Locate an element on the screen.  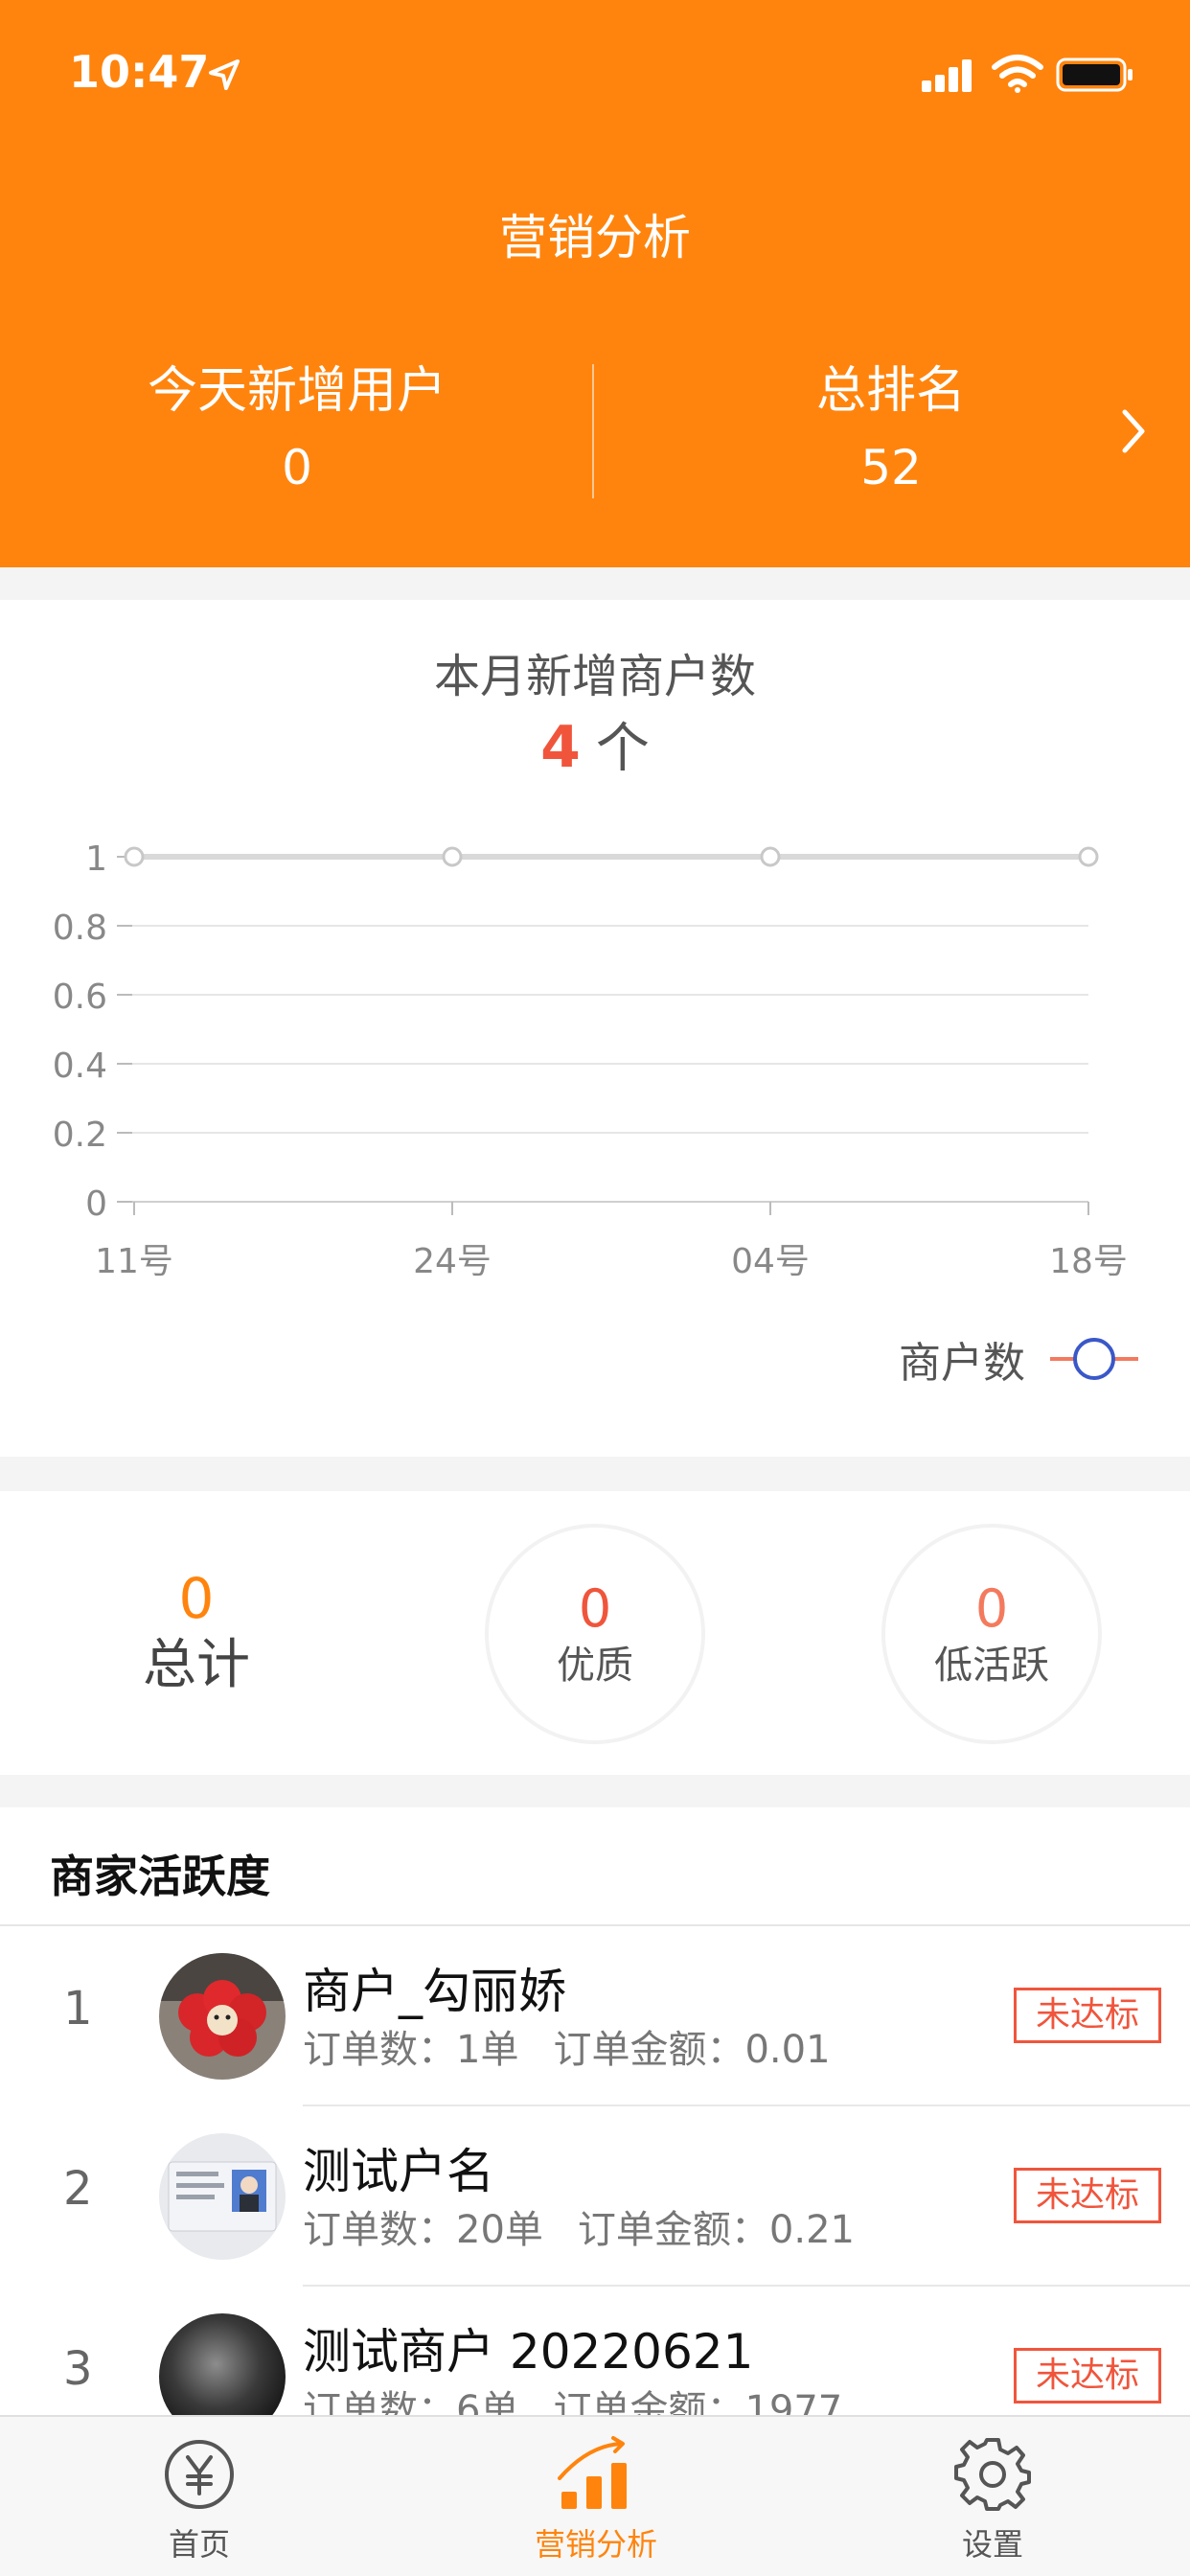
tab-settings-label: 设置 is located at coordinates (992, 2544).